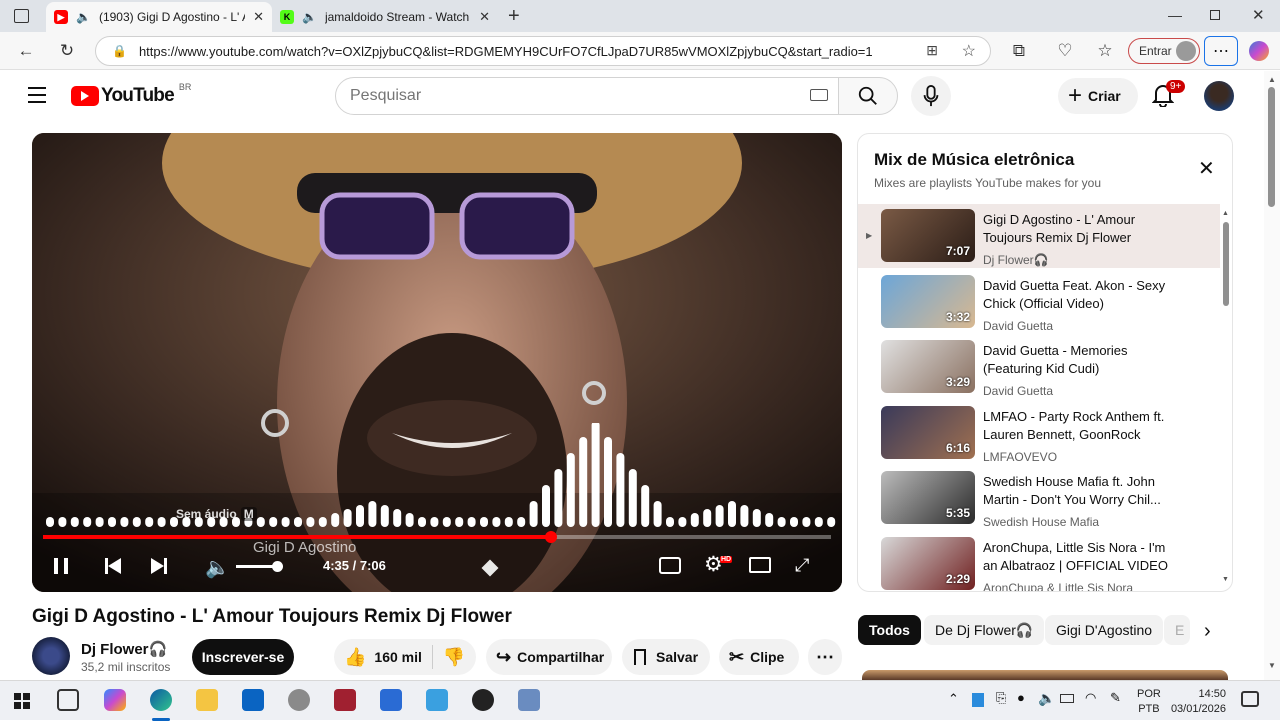 This screenshot has width=1280, height=721. Describe the element at coordinates (760, 565) in the screenshot. I see `theater-mode-icon` at that location.